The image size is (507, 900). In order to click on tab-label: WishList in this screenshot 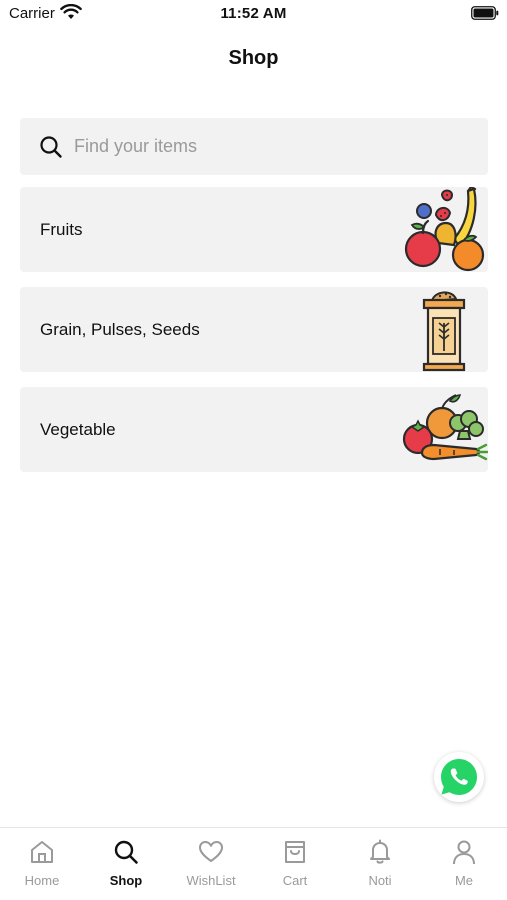, I will do `click(211, 880)`.